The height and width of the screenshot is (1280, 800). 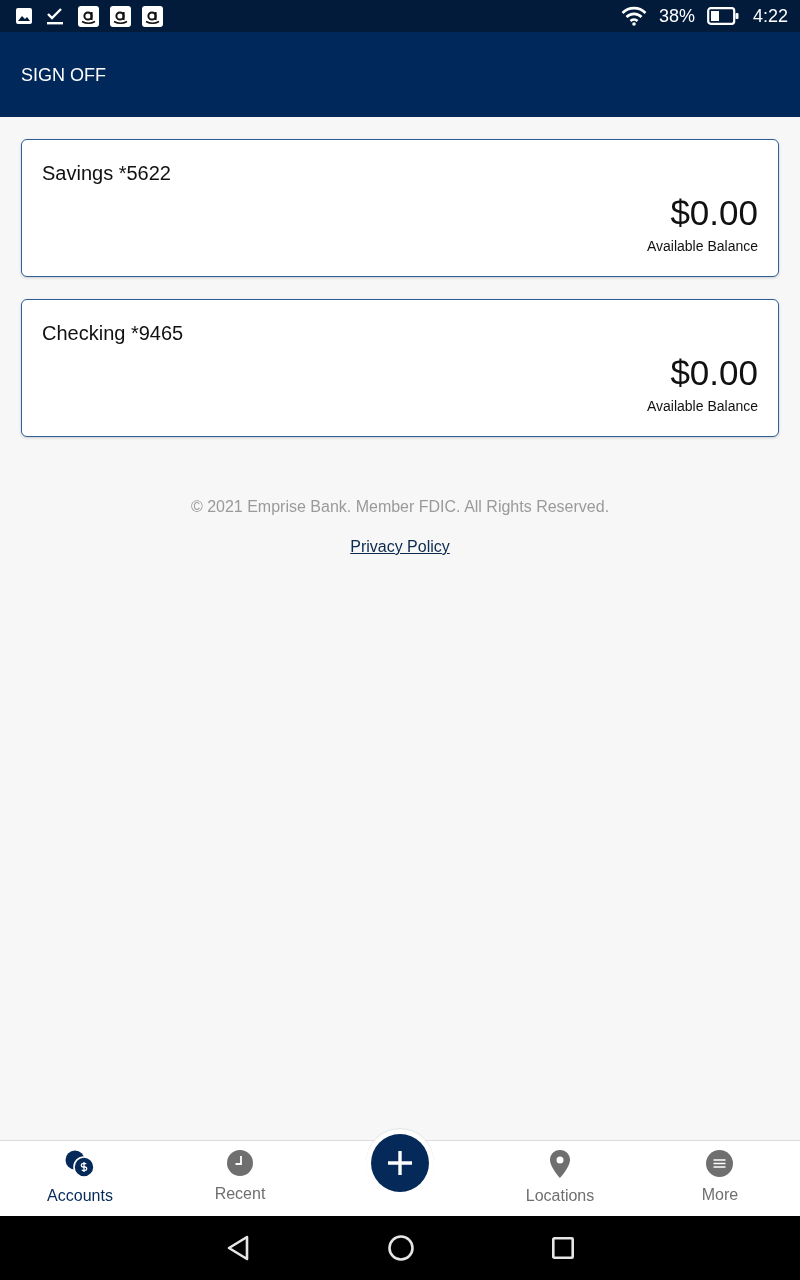 What do you see at coordinates (563, 1248) in the screenshot?
I see `recent-apps-button` at bounding box center [563, 1248].